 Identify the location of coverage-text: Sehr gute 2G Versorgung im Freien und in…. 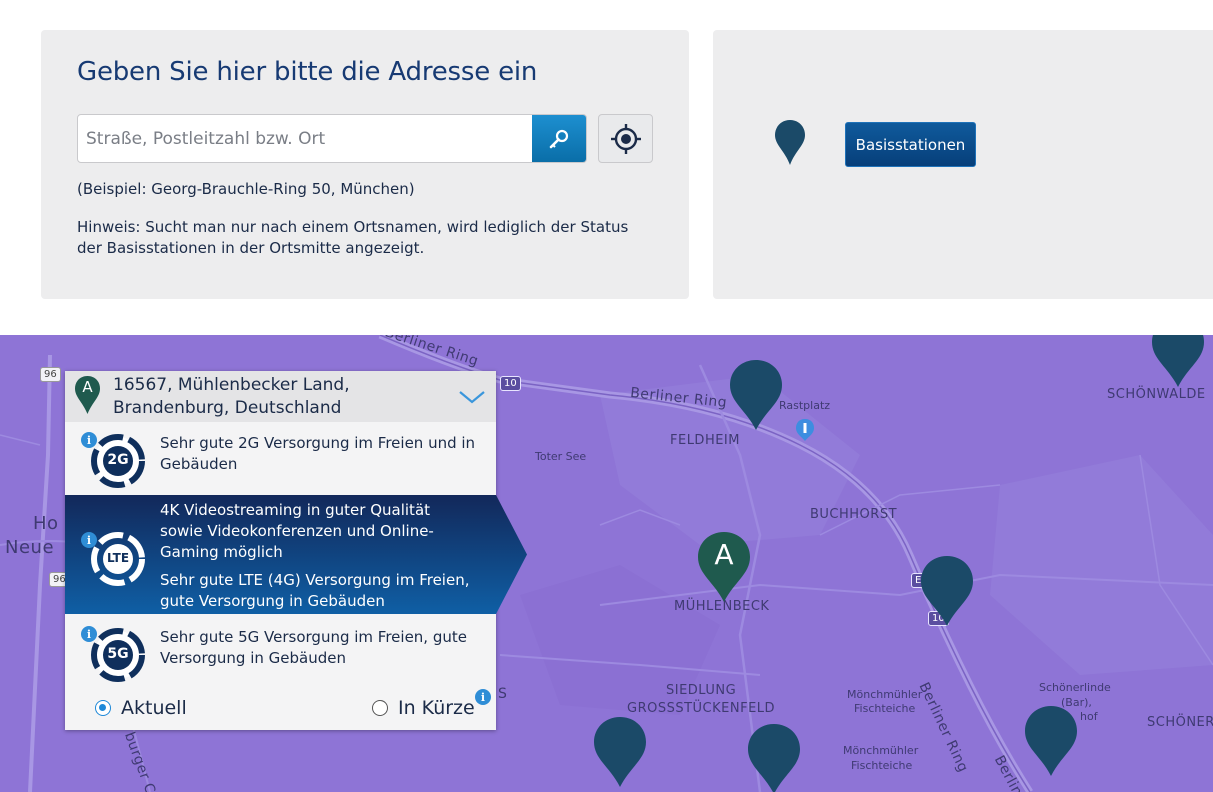
(318, 453).